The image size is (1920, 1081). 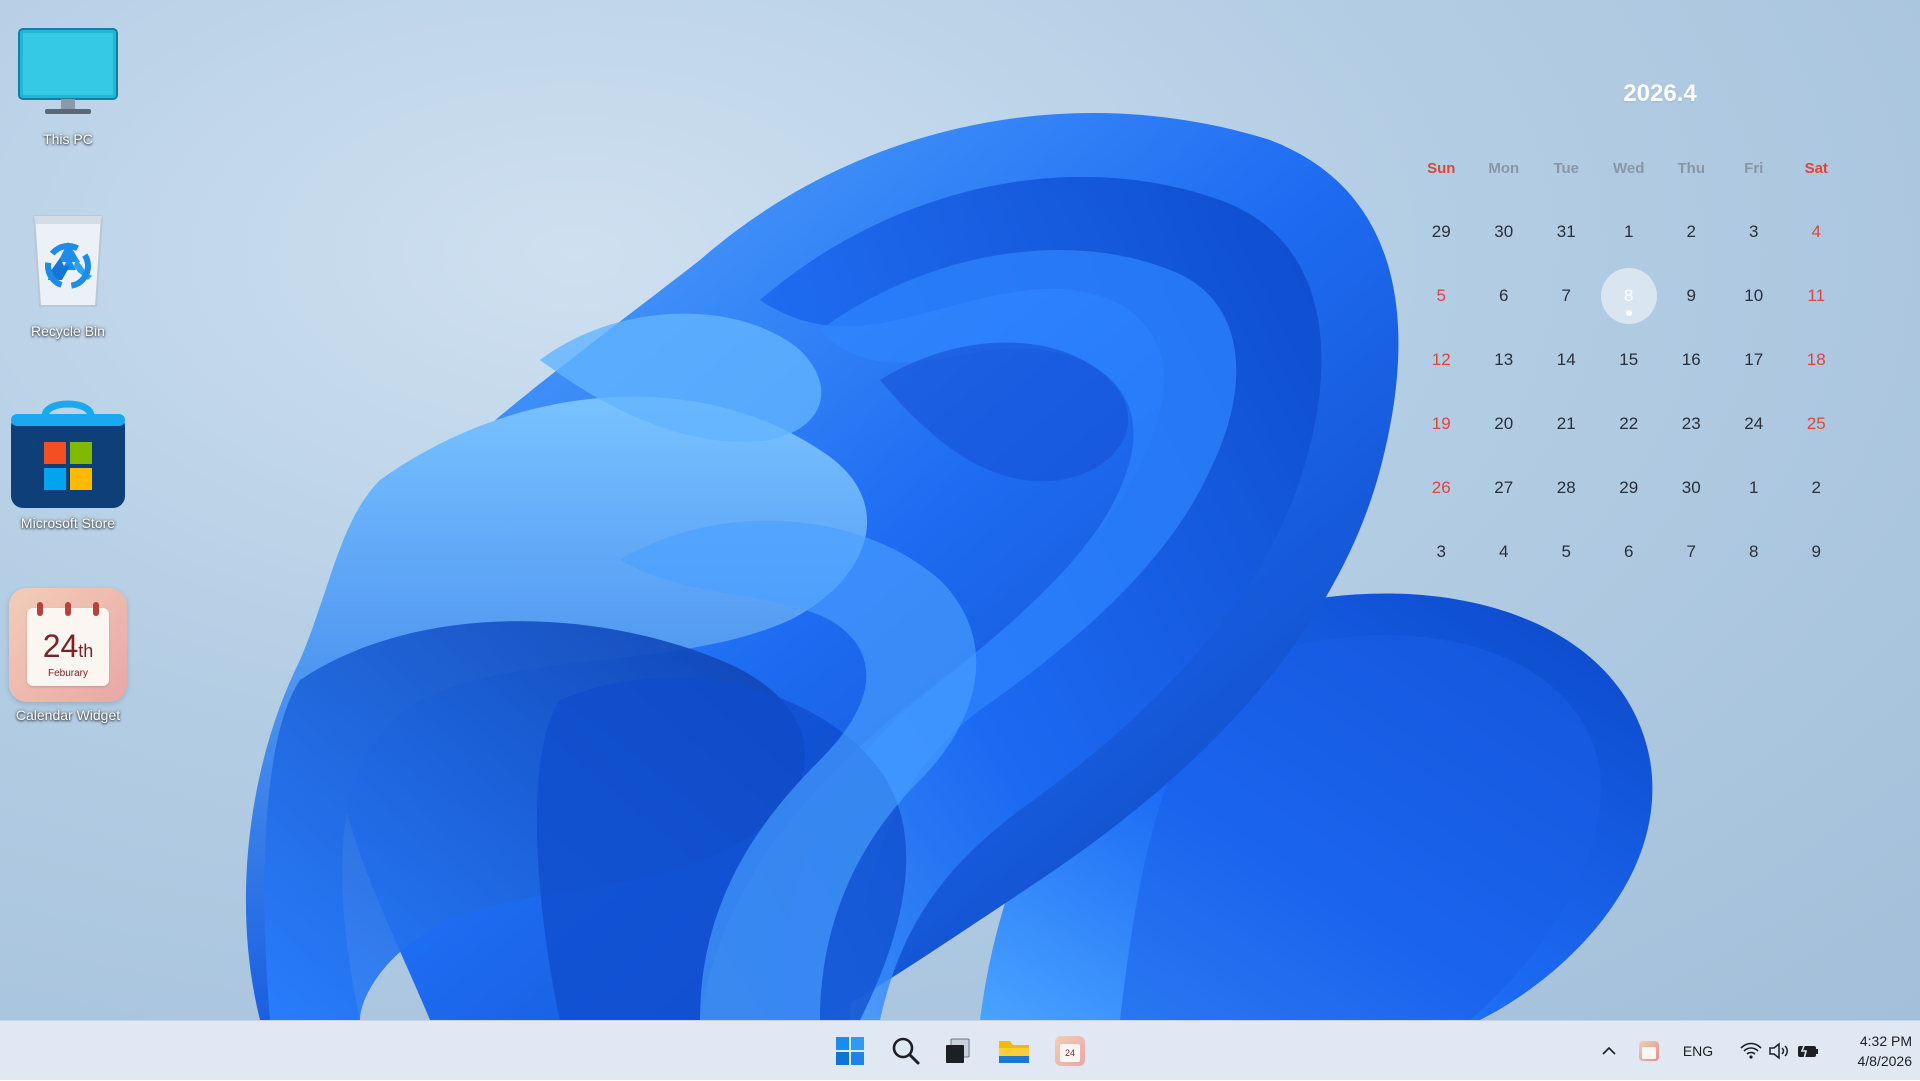 What do you see at coordinates (1504, 168) in the screenshot?
I see `weekday-mon: Mon` at bounding box center [1504, 168].